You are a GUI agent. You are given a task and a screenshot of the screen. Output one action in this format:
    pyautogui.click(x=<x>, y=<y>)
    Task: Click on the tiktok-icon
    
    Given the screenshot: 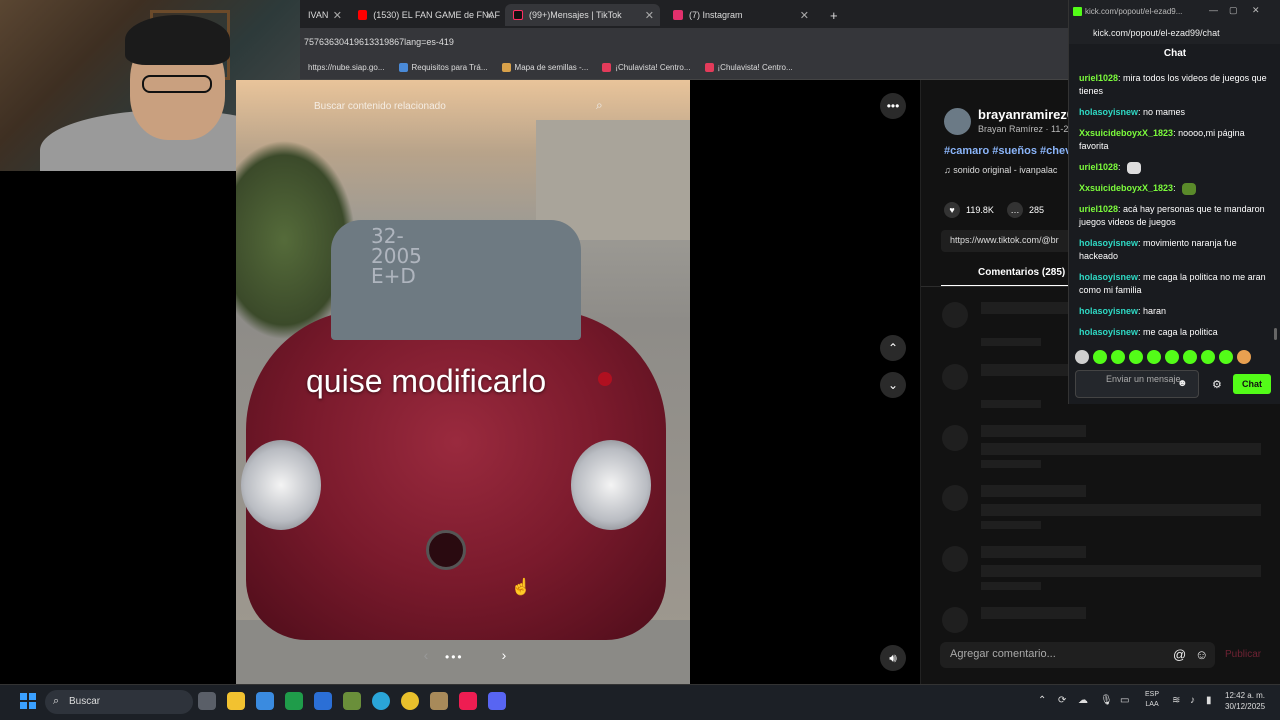 What is the action you would take?
    pyautogui.click(x=468, y=701)
    